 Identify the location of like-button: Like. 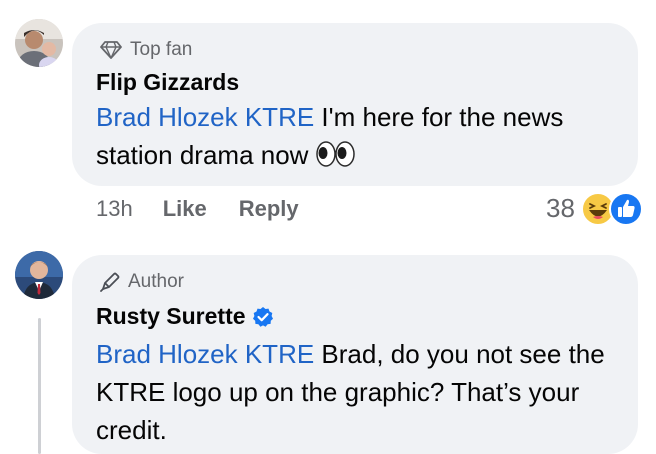
(185, 209).